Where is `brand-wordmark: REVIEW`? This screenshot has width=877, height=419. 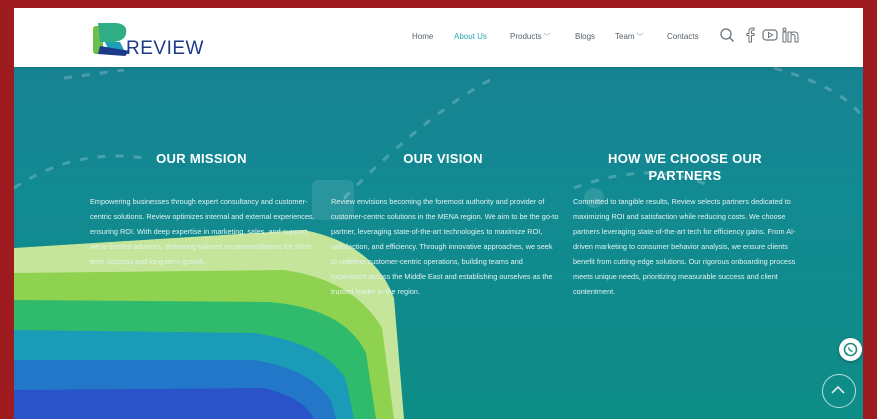
brand-wordmark: REVIEW is located at coordinates (165, 48).